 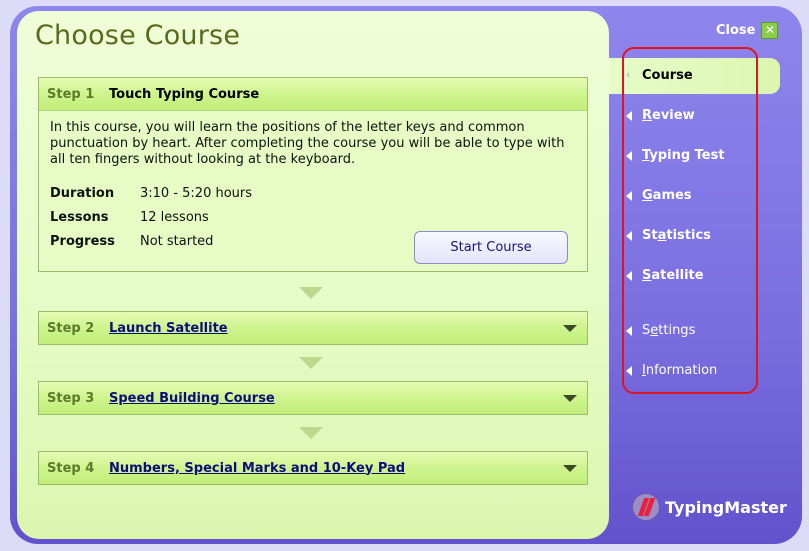 I want to click on sidebar-item-course, so click(x=694, y=76).